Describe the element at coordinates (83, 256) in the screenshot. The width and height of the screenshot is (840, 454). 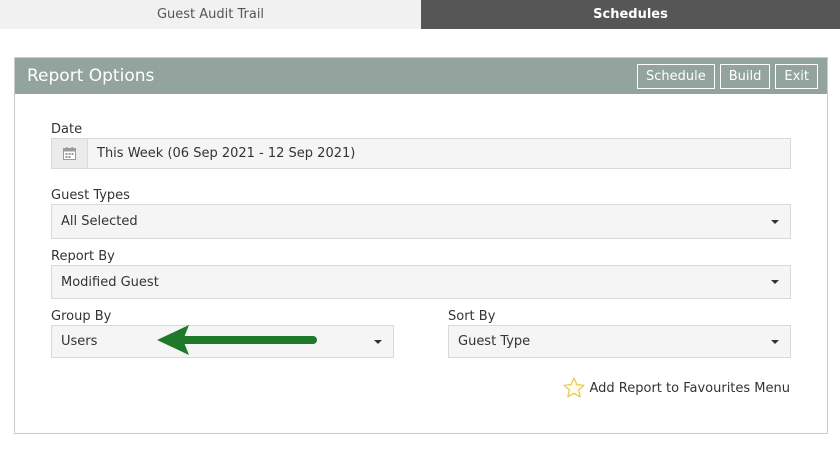
I see `report-by-label: Report By` at that location.